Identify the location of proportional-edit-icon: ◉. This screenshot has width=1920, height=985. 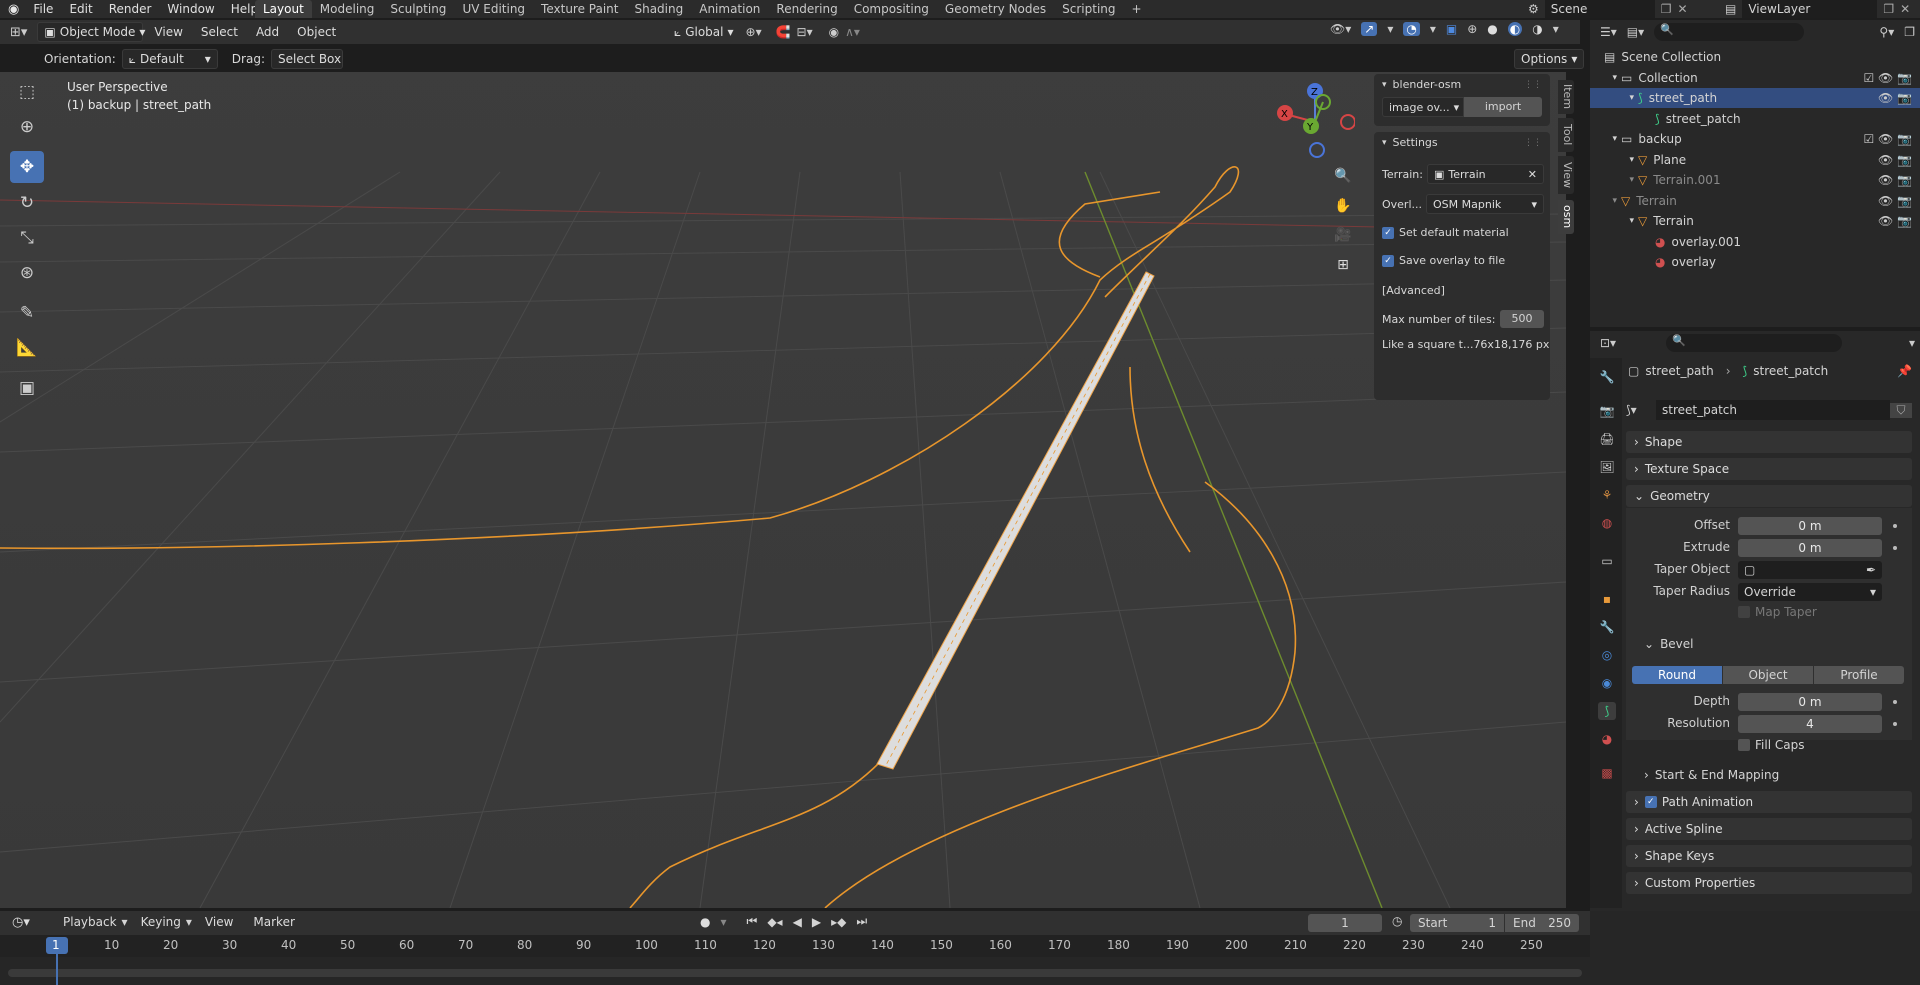
(834, 32).